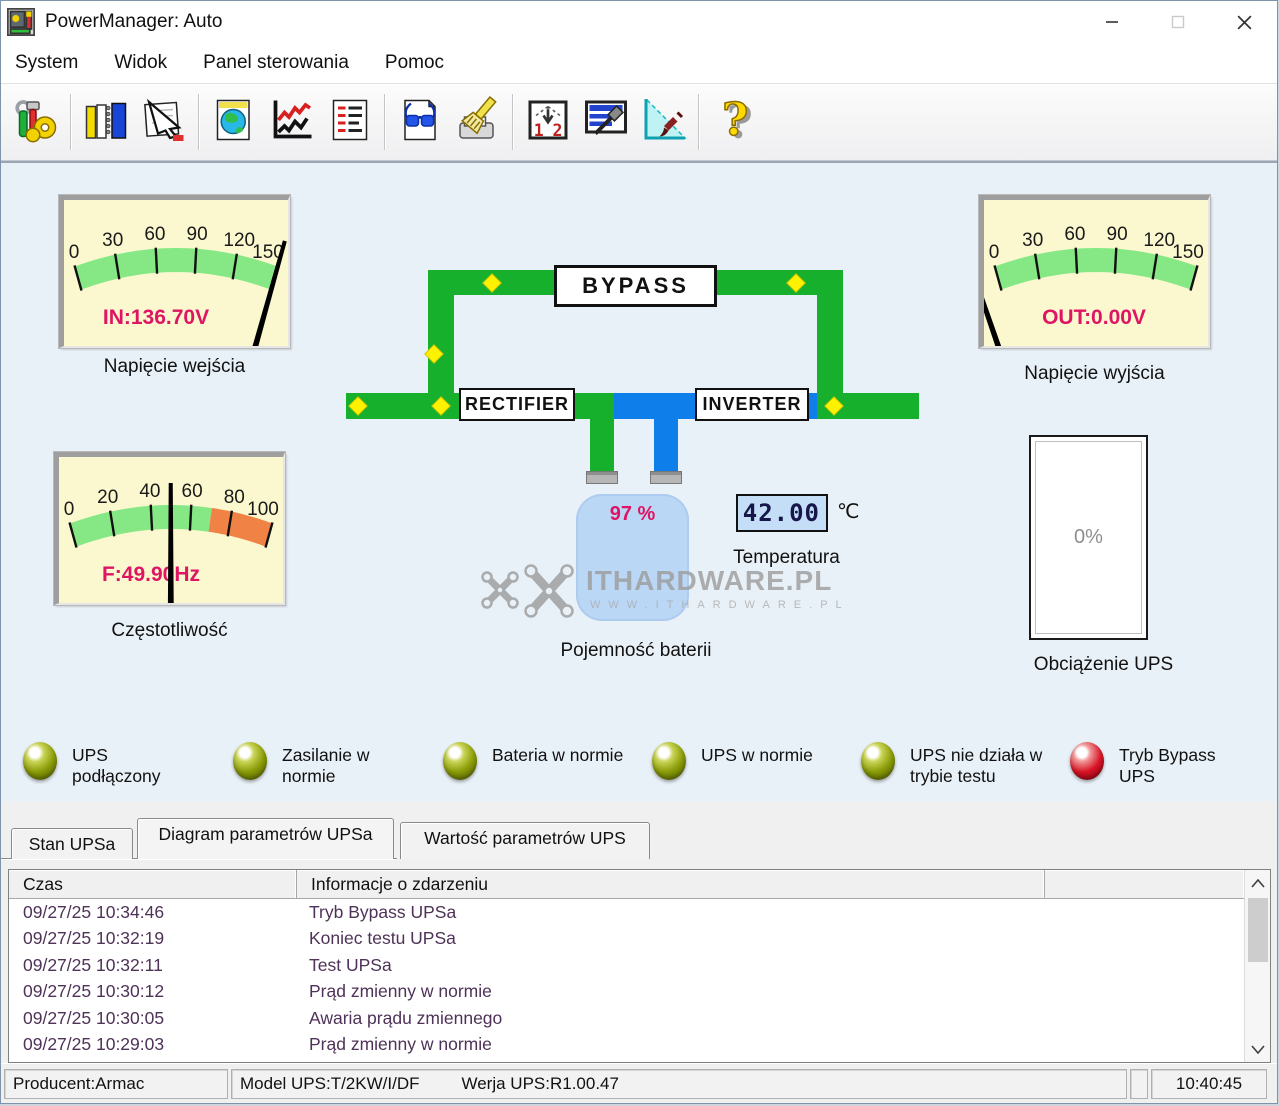 Image resolution: width=1280 pixels, height=1106 pixels. What do you see at coordinates (671, 884) in the screenshot?
I see `log-column-info: Informacje o zdarzeniu` at bounding box center [671, 884].